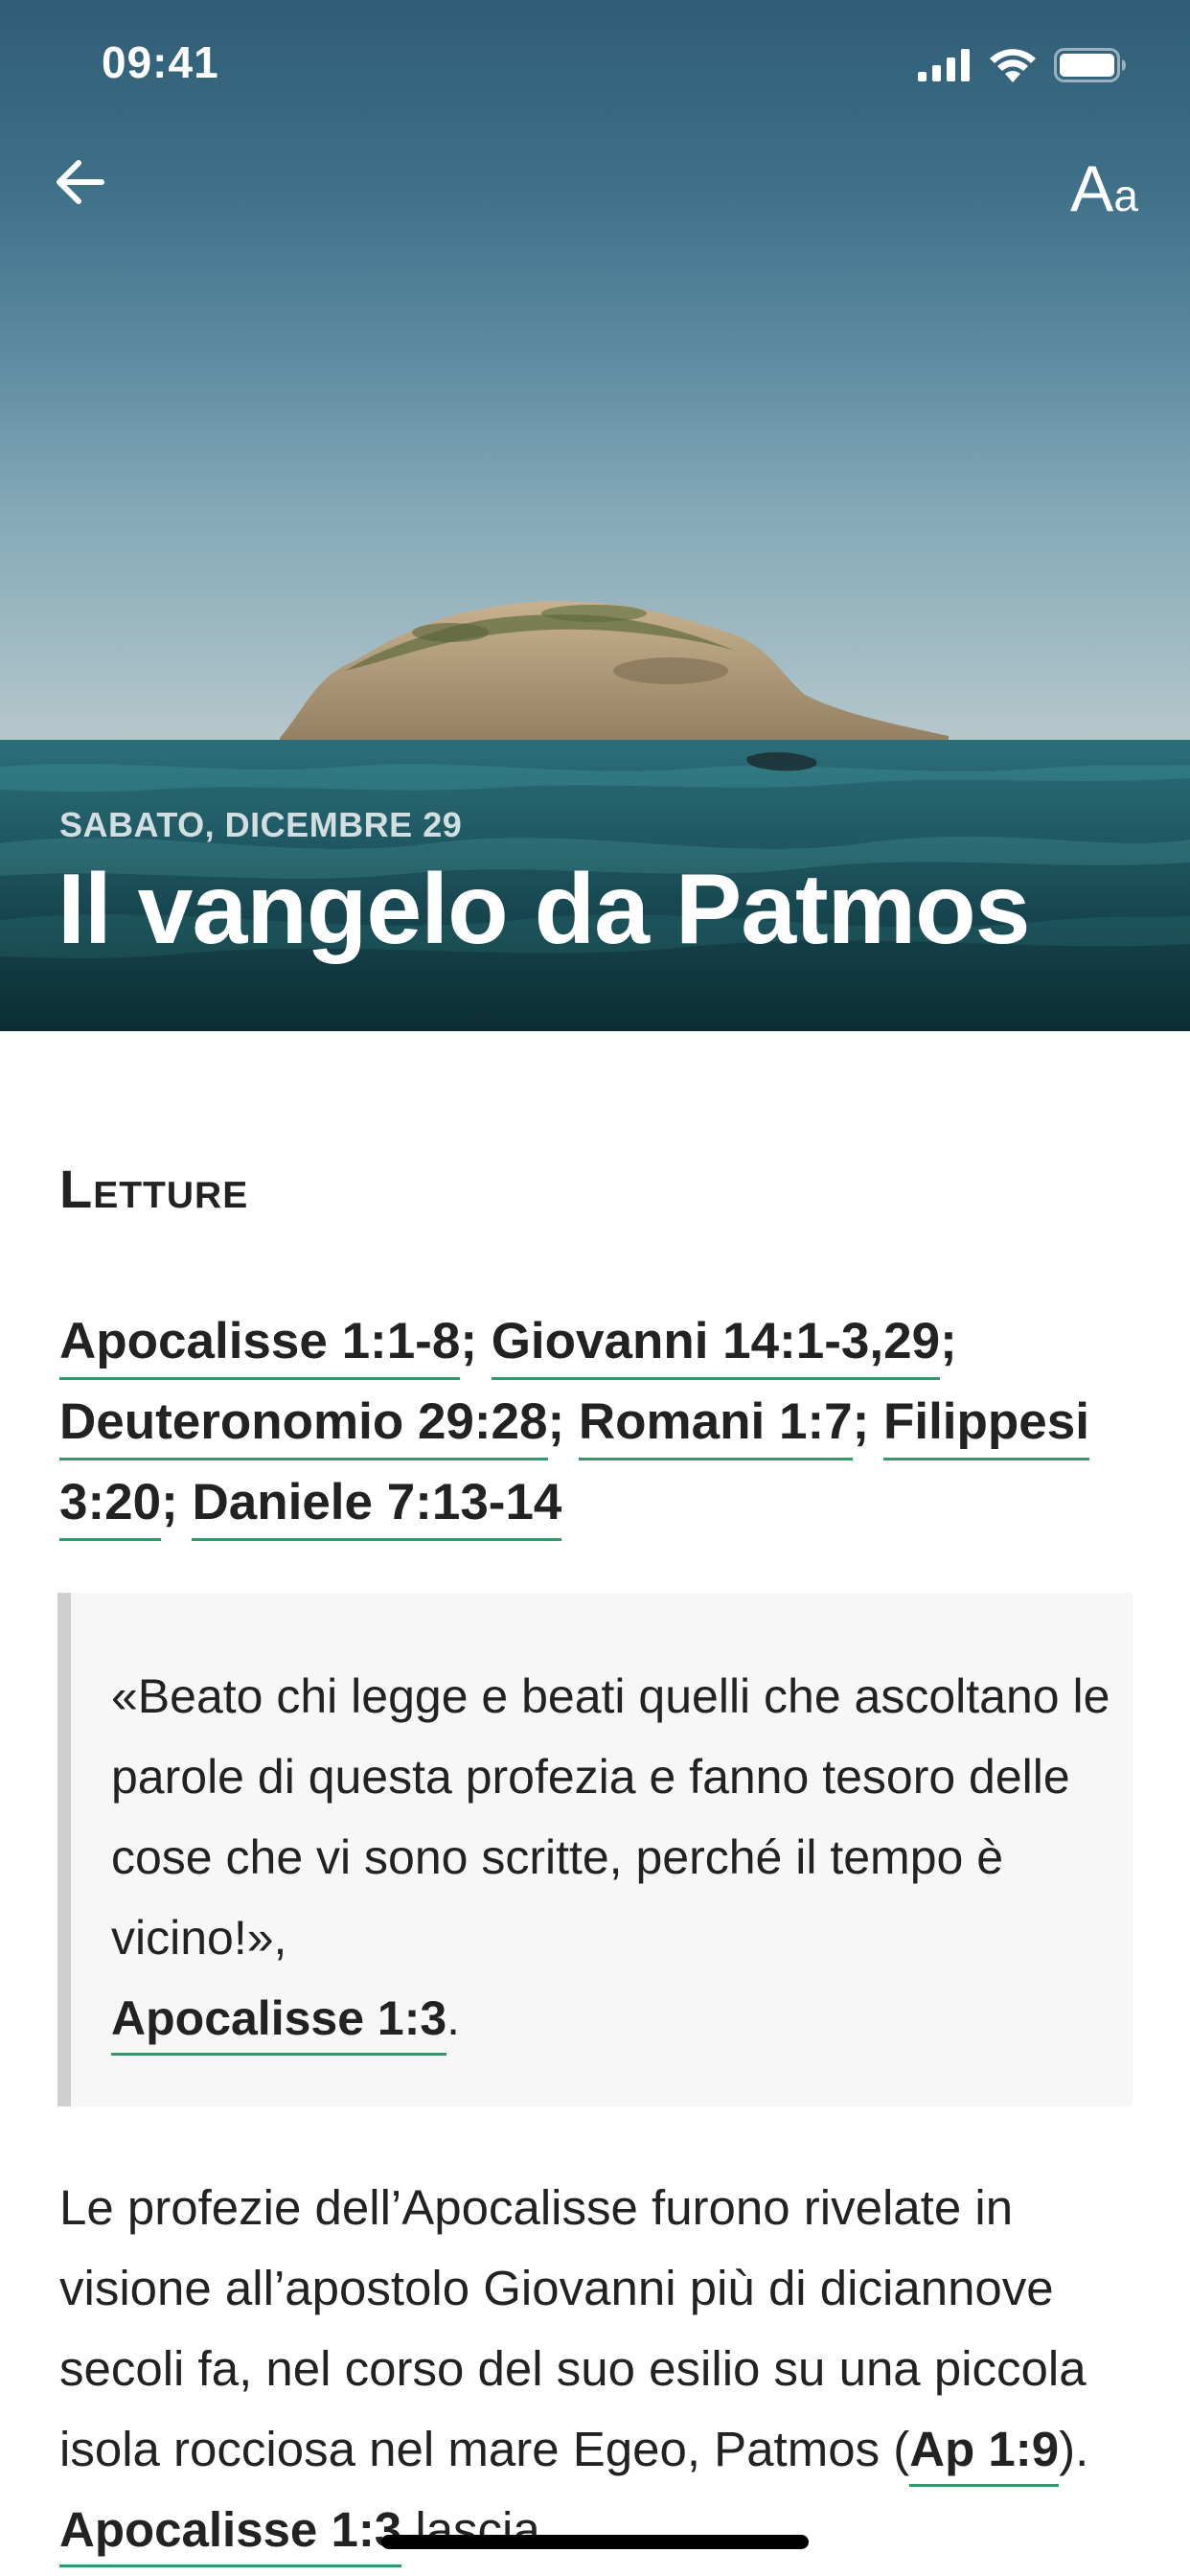  Describe the element at coordinates (1126, 195) in the screenshot. I see `font-size-icon-small: a` at that location.